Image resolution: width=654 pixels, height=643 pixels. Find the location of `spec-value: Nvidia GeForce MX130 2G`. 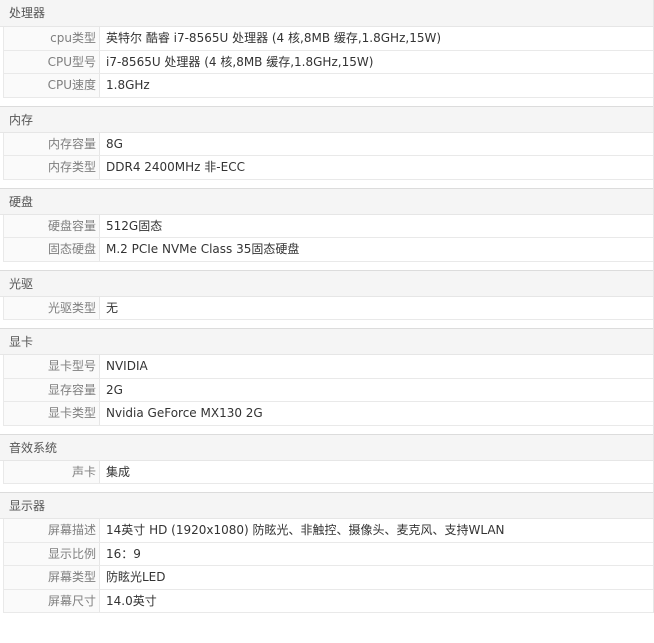

spec-value: Nvidia GeForce MX130 2G is located at coordinates (184, 413).